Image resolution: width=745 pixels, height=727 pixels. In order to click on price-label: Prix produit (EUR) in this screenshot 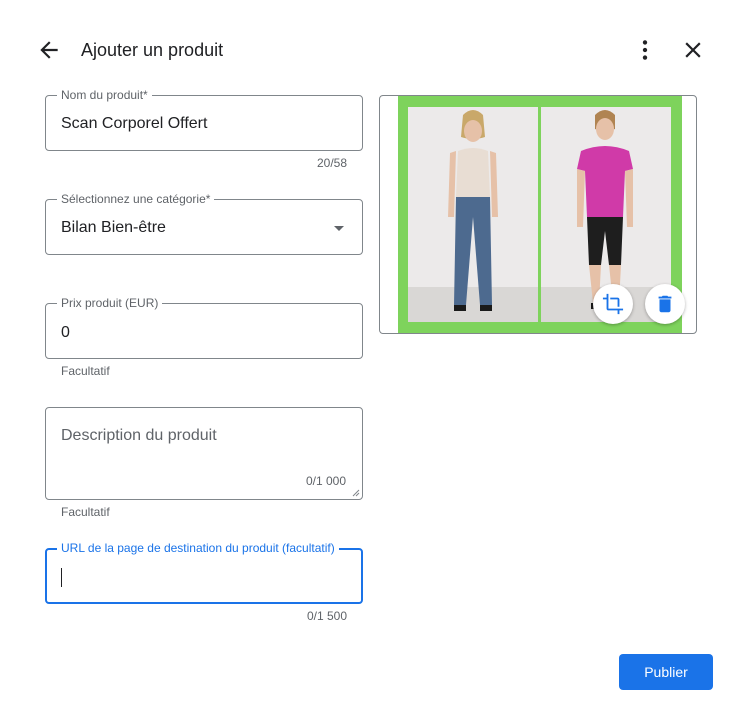, I will do `click(110, 303)`.